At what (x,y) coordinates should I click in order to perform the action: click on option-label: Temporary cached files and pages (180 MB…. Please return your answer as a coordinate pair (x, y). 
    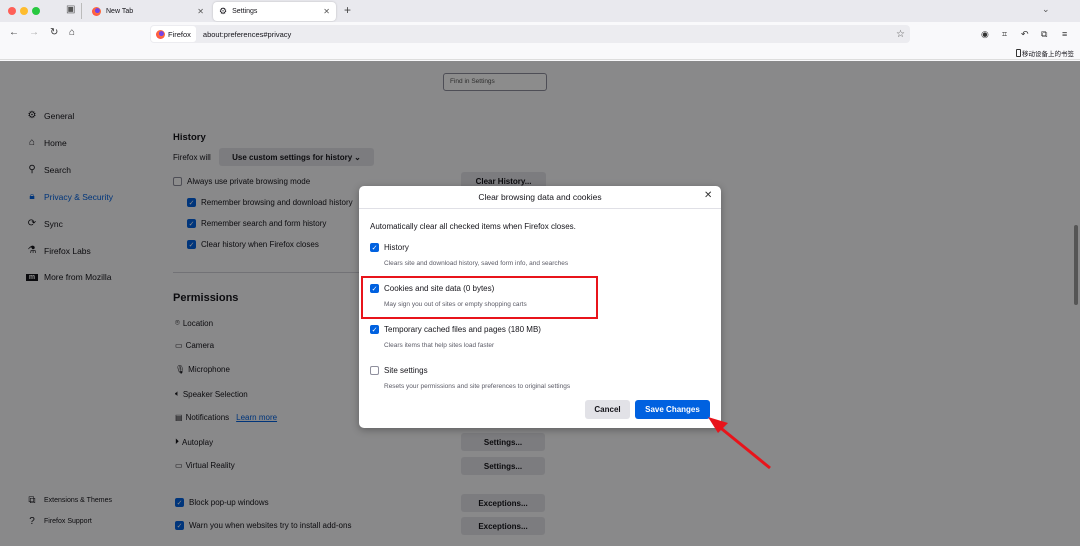
    Looking at the image, I should click on (462, 329).